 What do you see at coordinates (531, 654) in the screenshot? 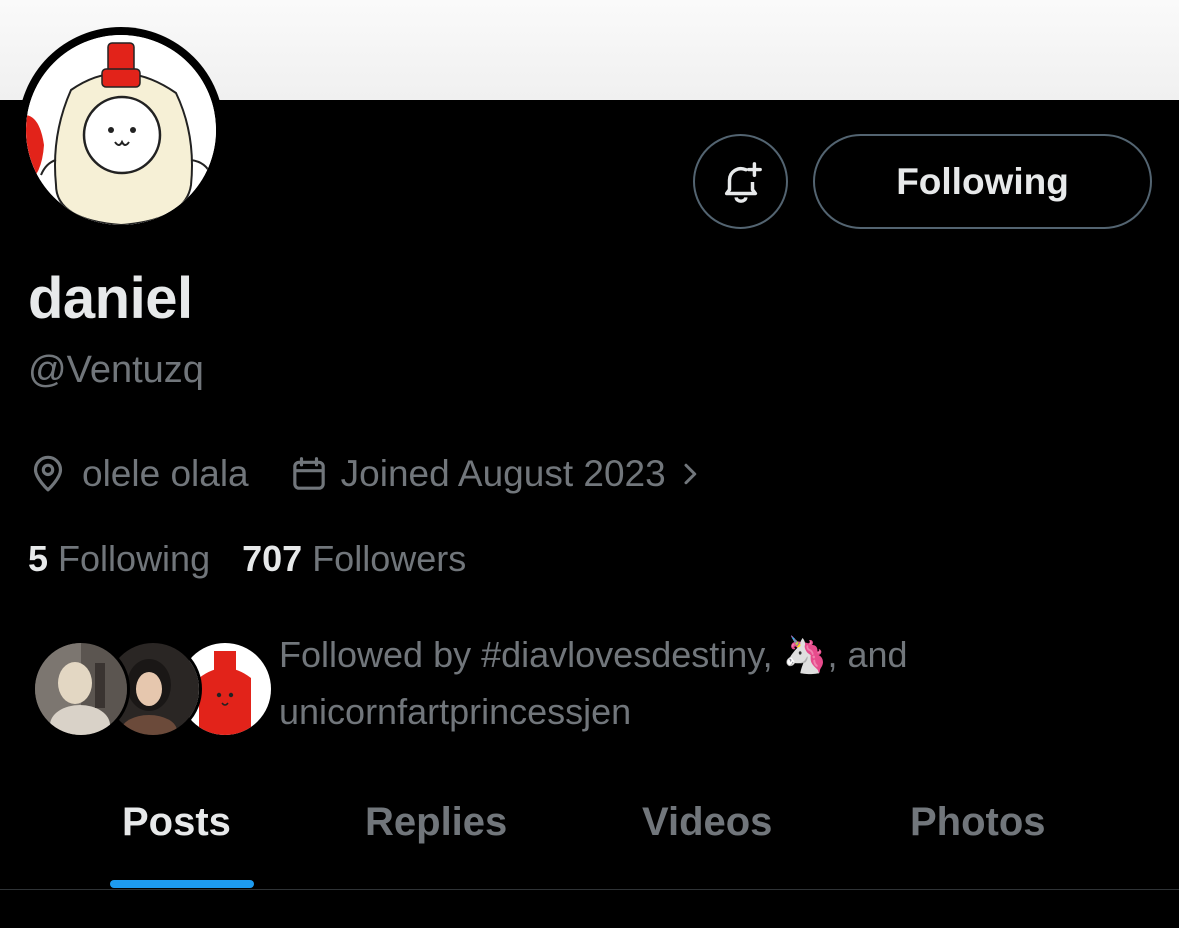
I see `followed-by-prefix: Followed by #diavlovesdestiny,` at bounding box center [531, 654].